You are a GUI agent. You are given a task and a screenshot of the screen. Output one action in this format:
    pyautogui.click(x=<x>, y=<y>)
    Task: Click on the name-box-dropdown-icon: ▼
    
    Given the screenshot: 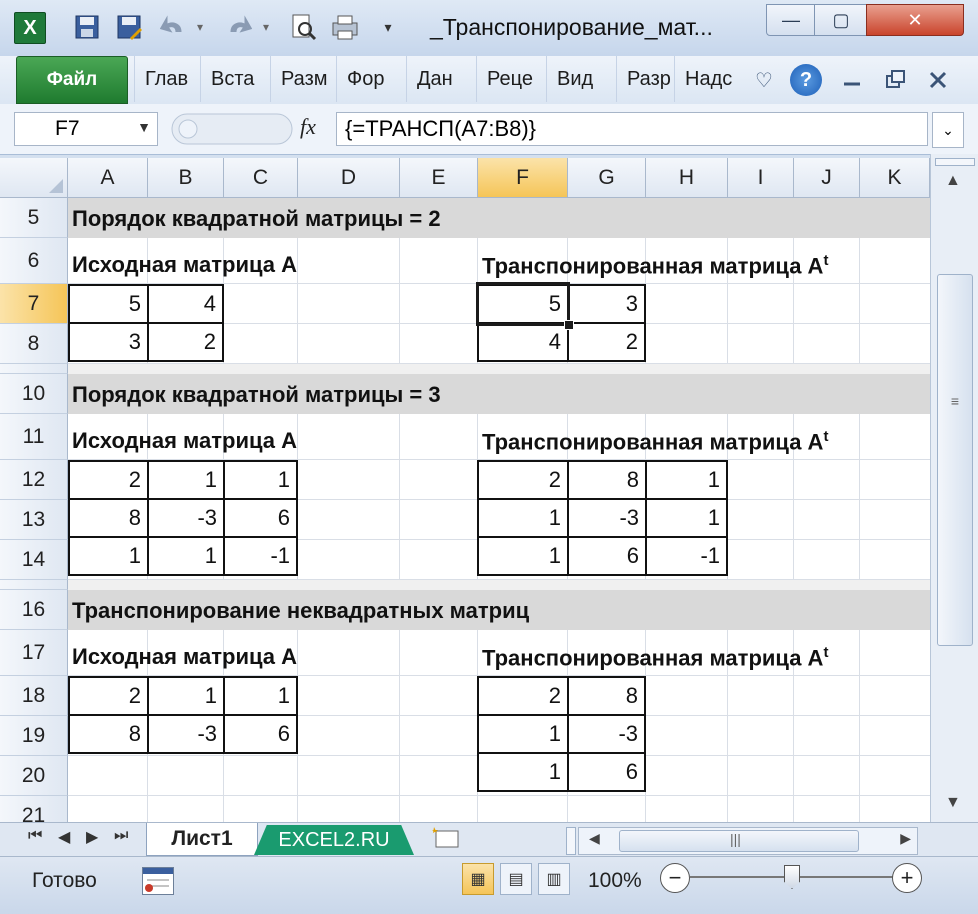 What is the action you would take?
    pyautogui.click(x=144, y=127)
    